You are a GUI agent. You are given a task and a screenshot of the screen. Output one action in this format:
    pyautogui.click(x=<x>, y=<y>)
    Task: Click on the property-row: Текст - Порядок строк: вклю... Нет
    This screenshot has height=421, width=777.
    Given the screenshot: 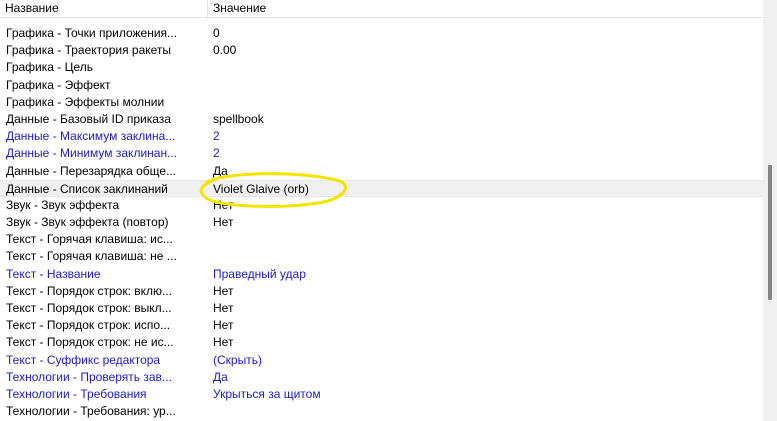 What is the action you would take?
    pyautogui.click(x=381, y=291)
    